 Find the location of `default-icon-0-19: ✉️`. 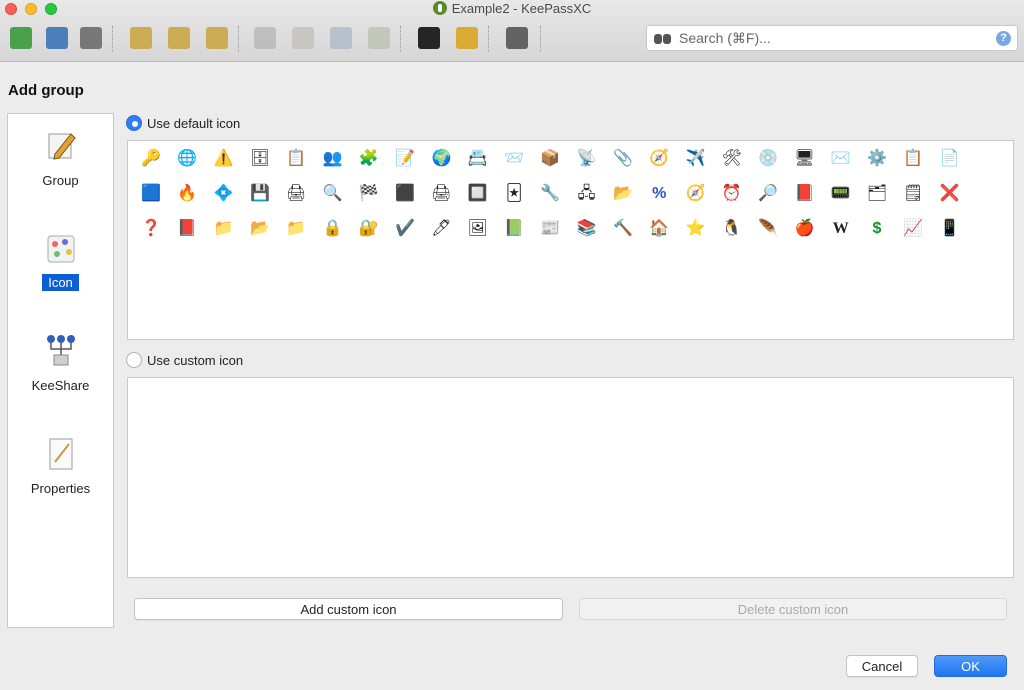

default-icon-0-19: ✉️ is located at coordinates (841, 159).